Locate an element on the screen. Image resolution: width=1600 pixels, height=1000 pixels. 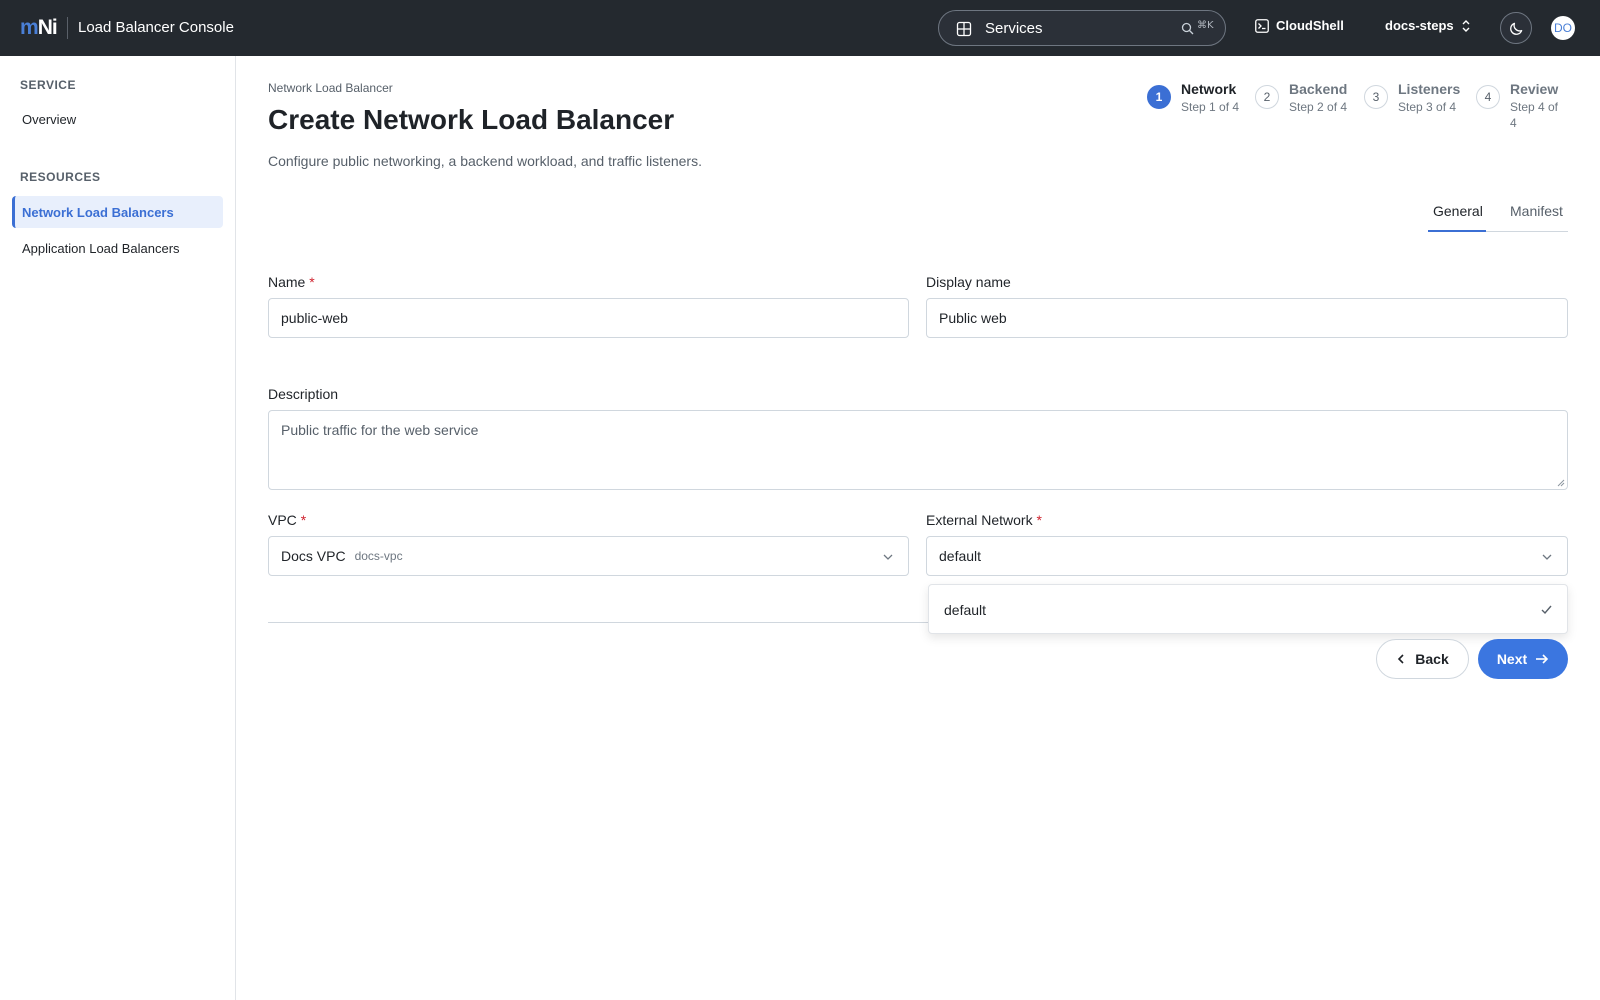
logo-divider is located at coordinates (67, 28).